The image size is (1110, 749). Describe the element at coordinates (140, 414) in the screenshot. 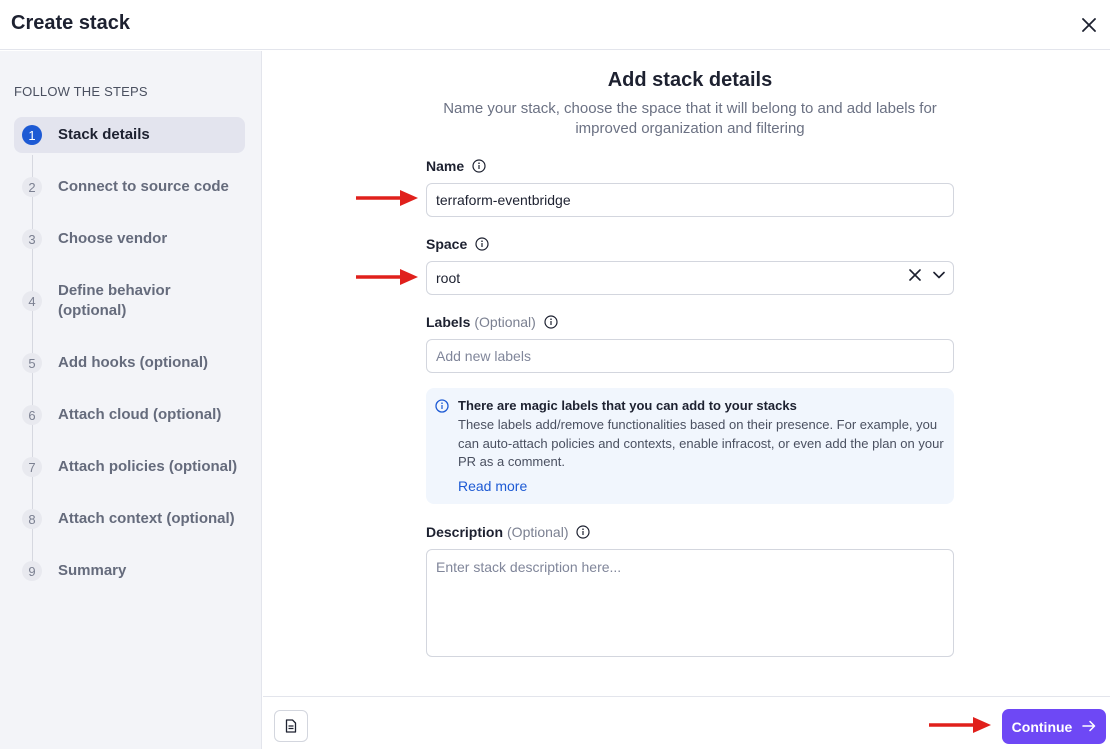

I see `step-label: Attach cloud (optional)` at that location.